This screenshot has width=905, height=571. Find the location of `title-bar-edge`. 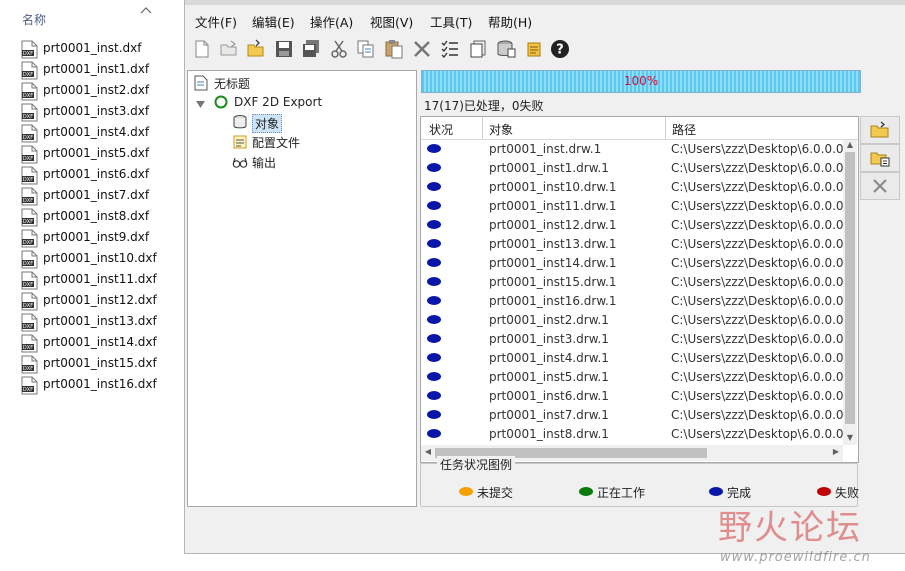

title-bar-edge is located at coordinates (545, 2).